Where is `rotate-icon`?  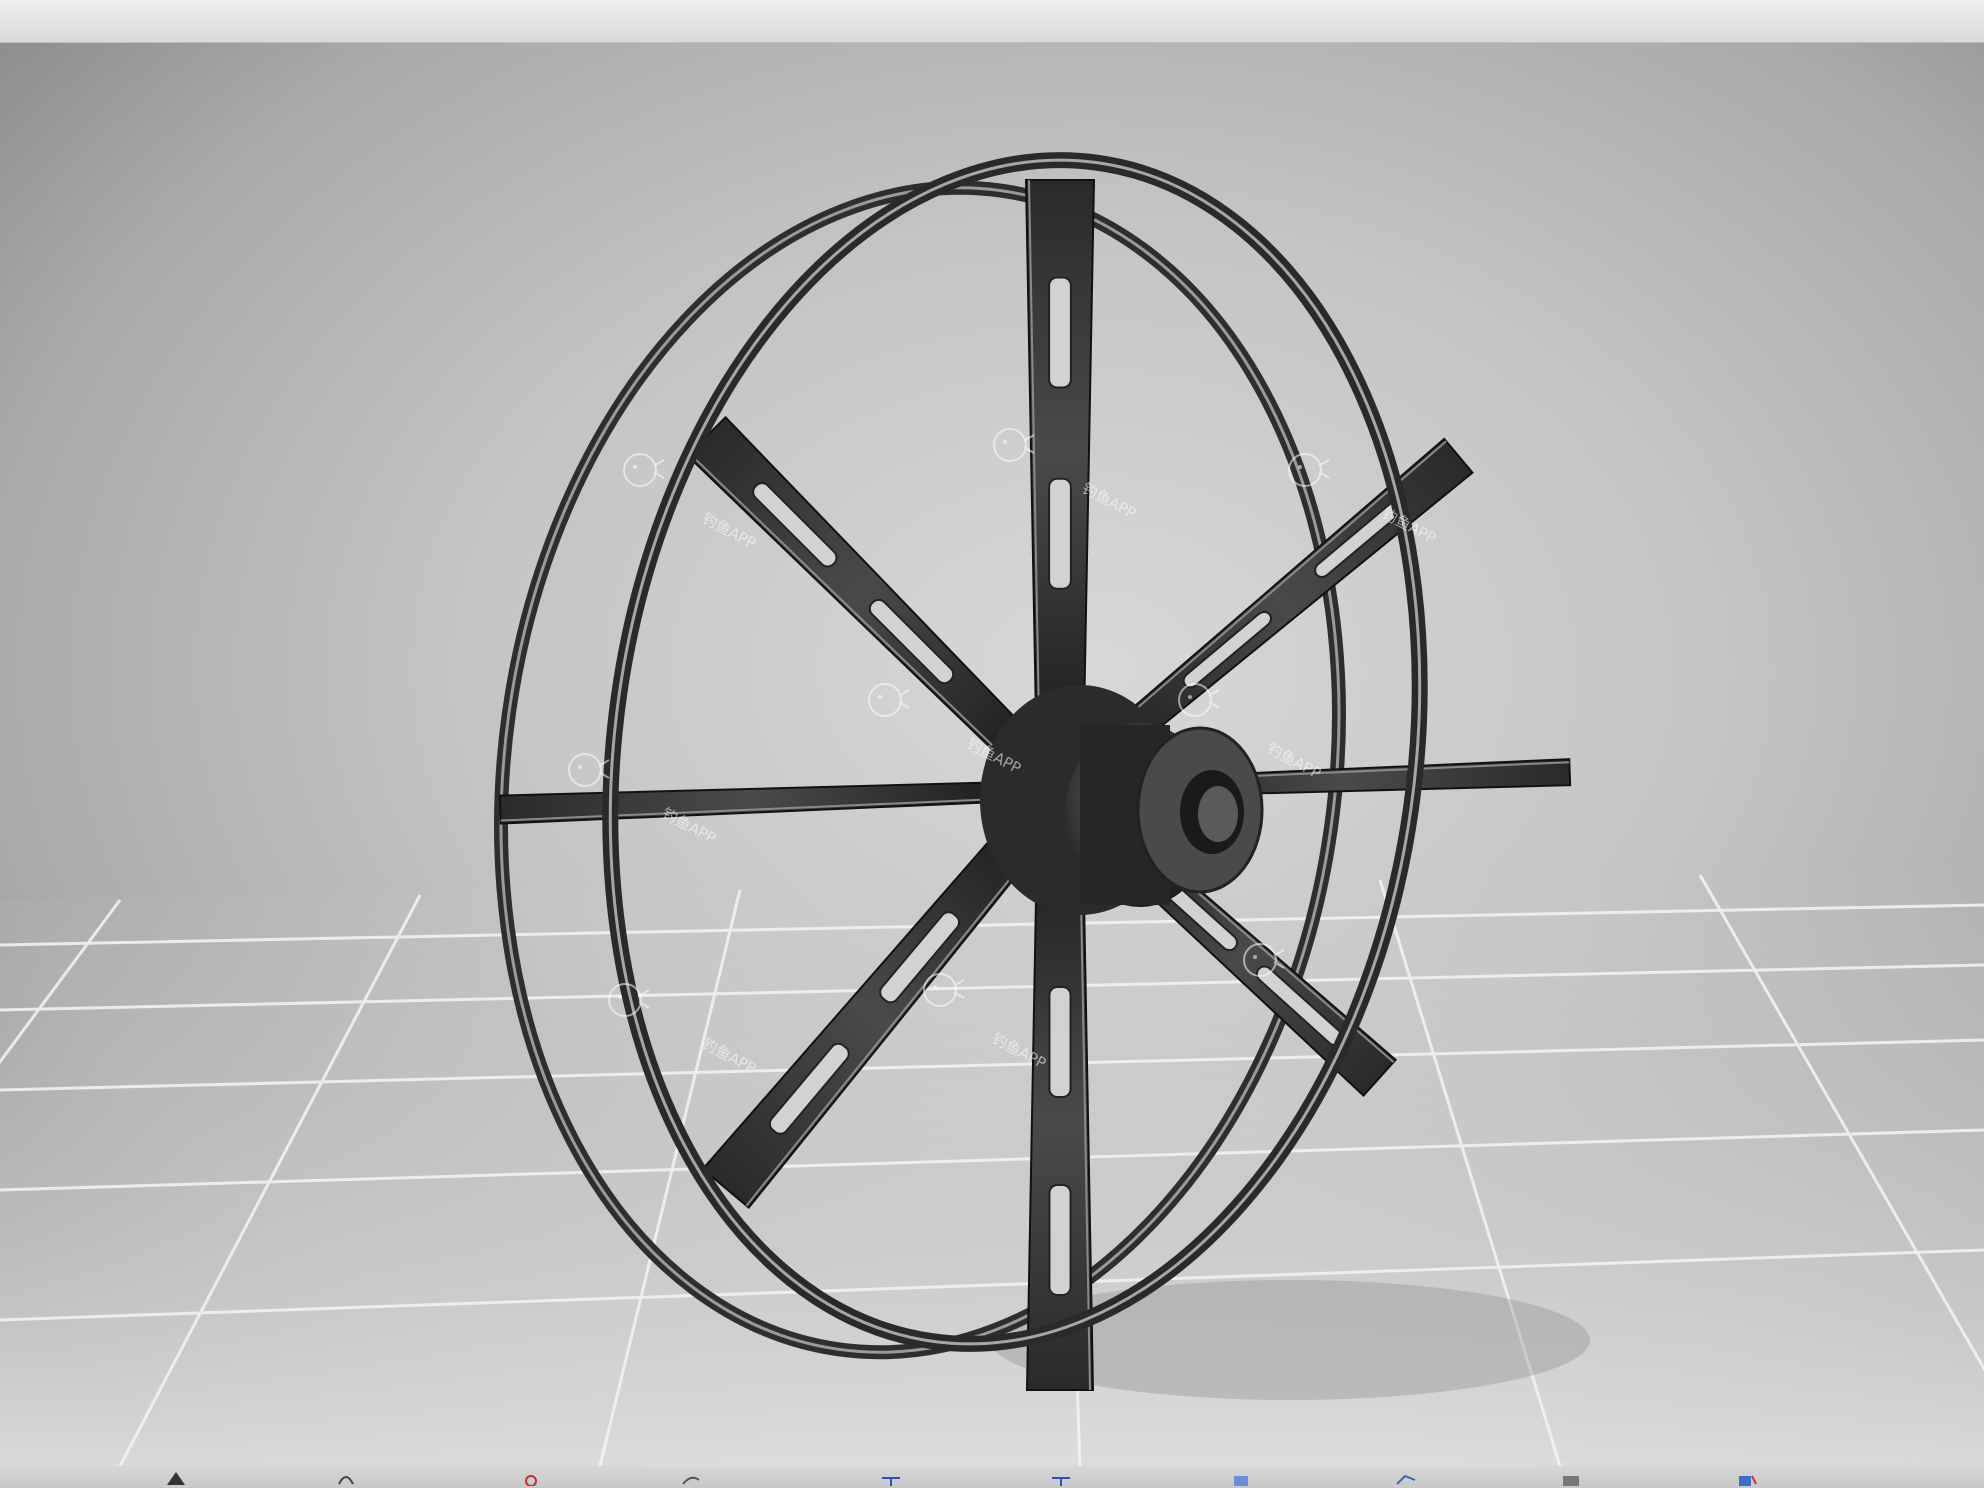
rotate-icon is located at coordinates (346, 1478).